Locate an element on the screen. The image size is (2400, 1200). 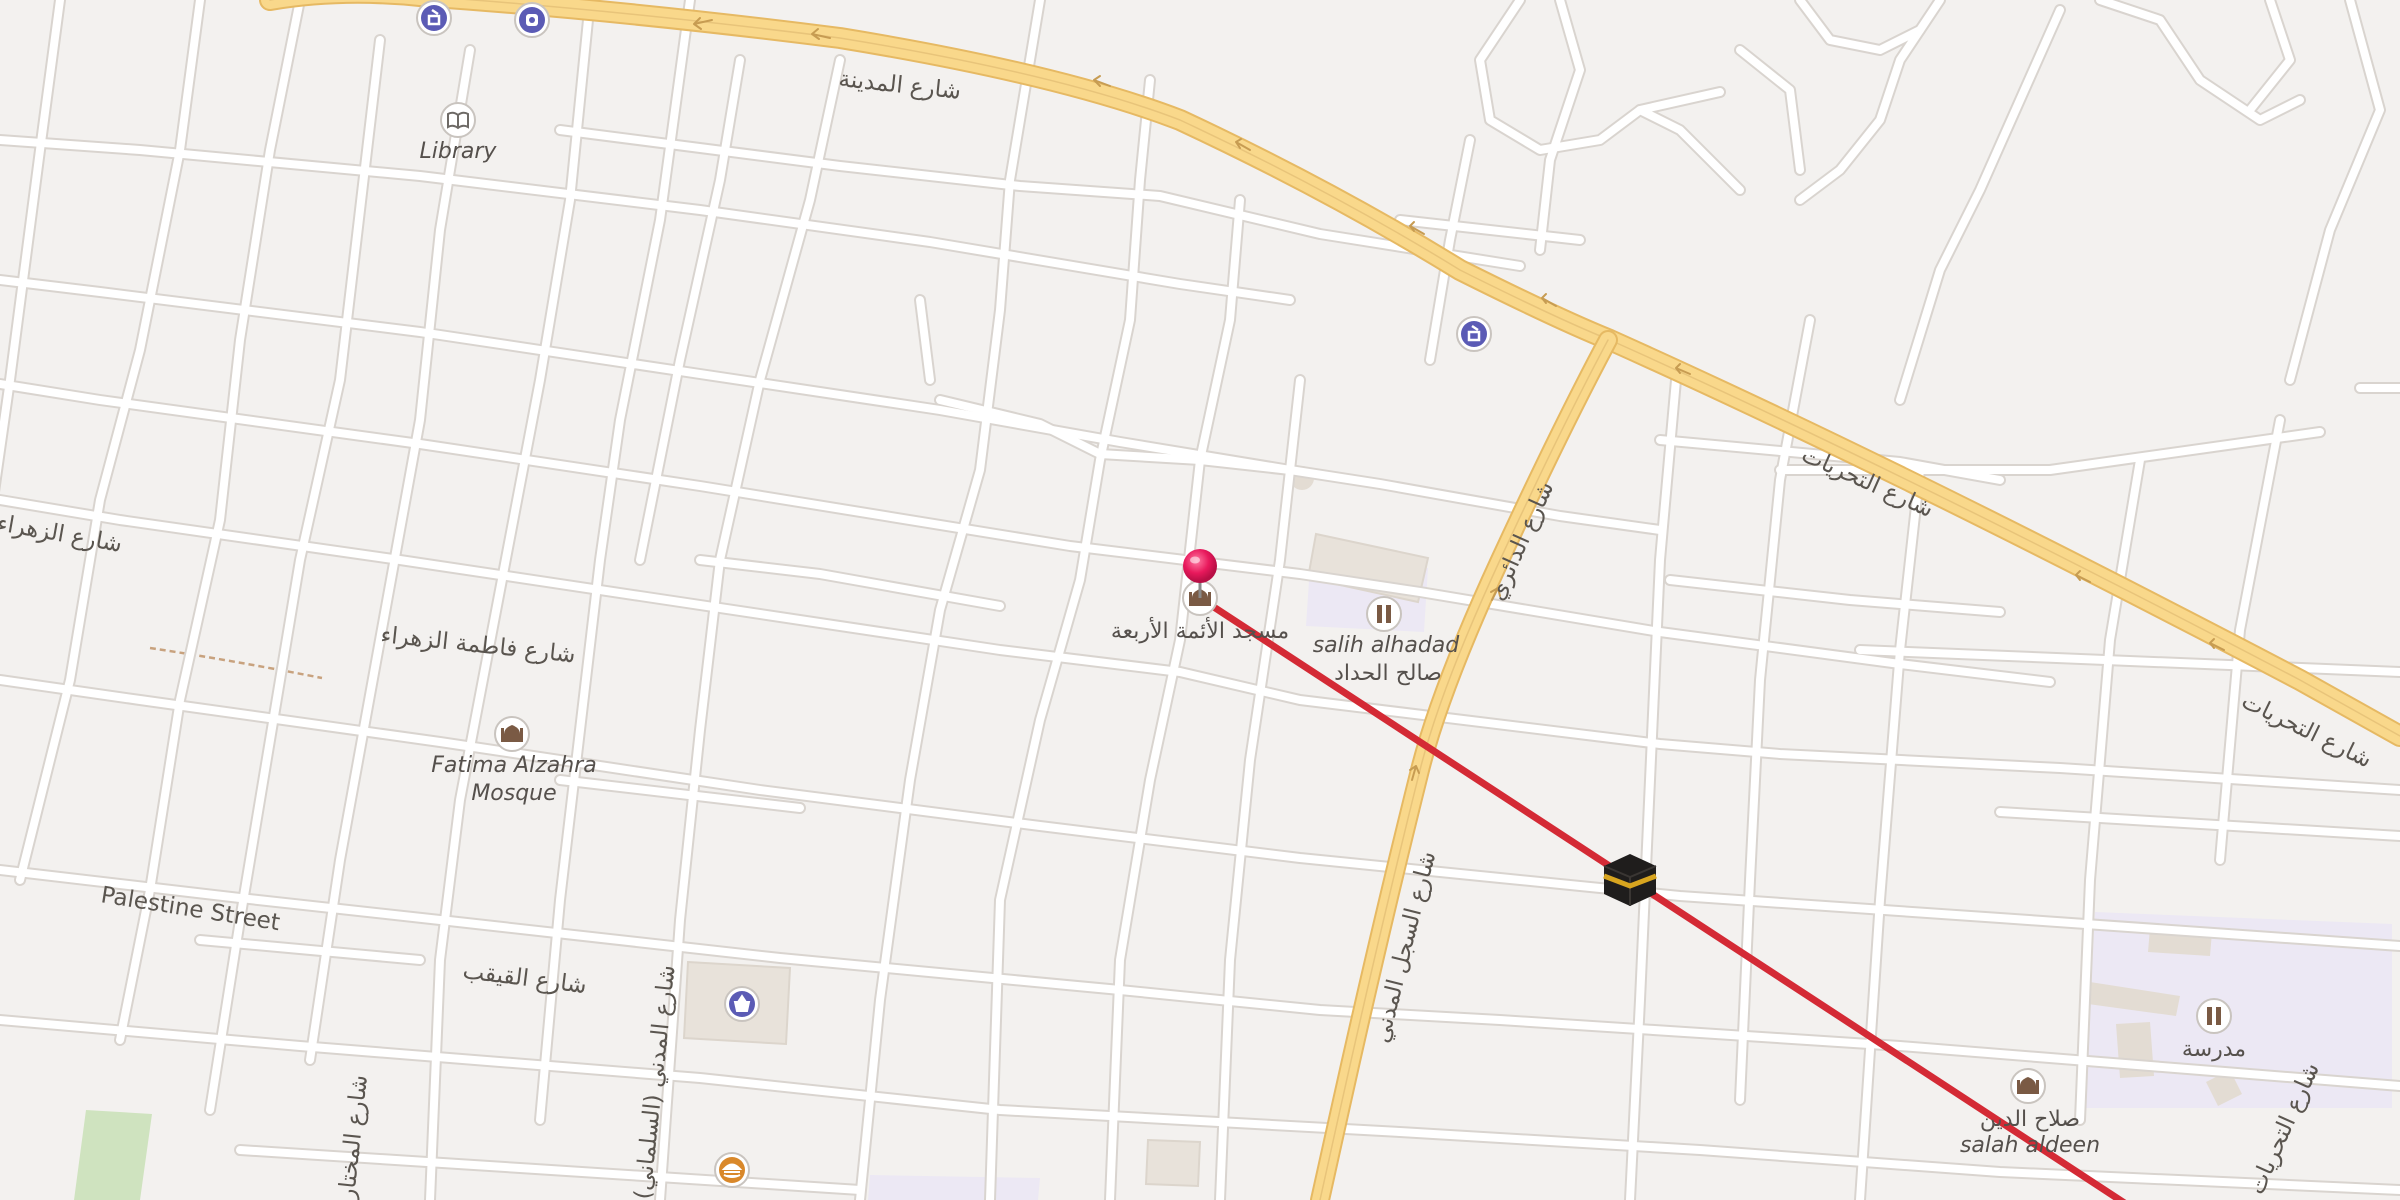
poi-label-fatima-mosque-1: Fatima Alzahra is located at coordinates (513, 765).